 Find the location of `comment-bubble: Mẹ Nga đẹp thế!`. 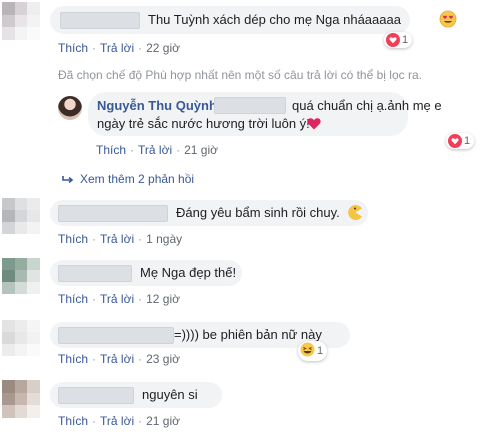

comment-bubble: Mẹ Nga đẹp thế! is located at coordinates (146, 273).